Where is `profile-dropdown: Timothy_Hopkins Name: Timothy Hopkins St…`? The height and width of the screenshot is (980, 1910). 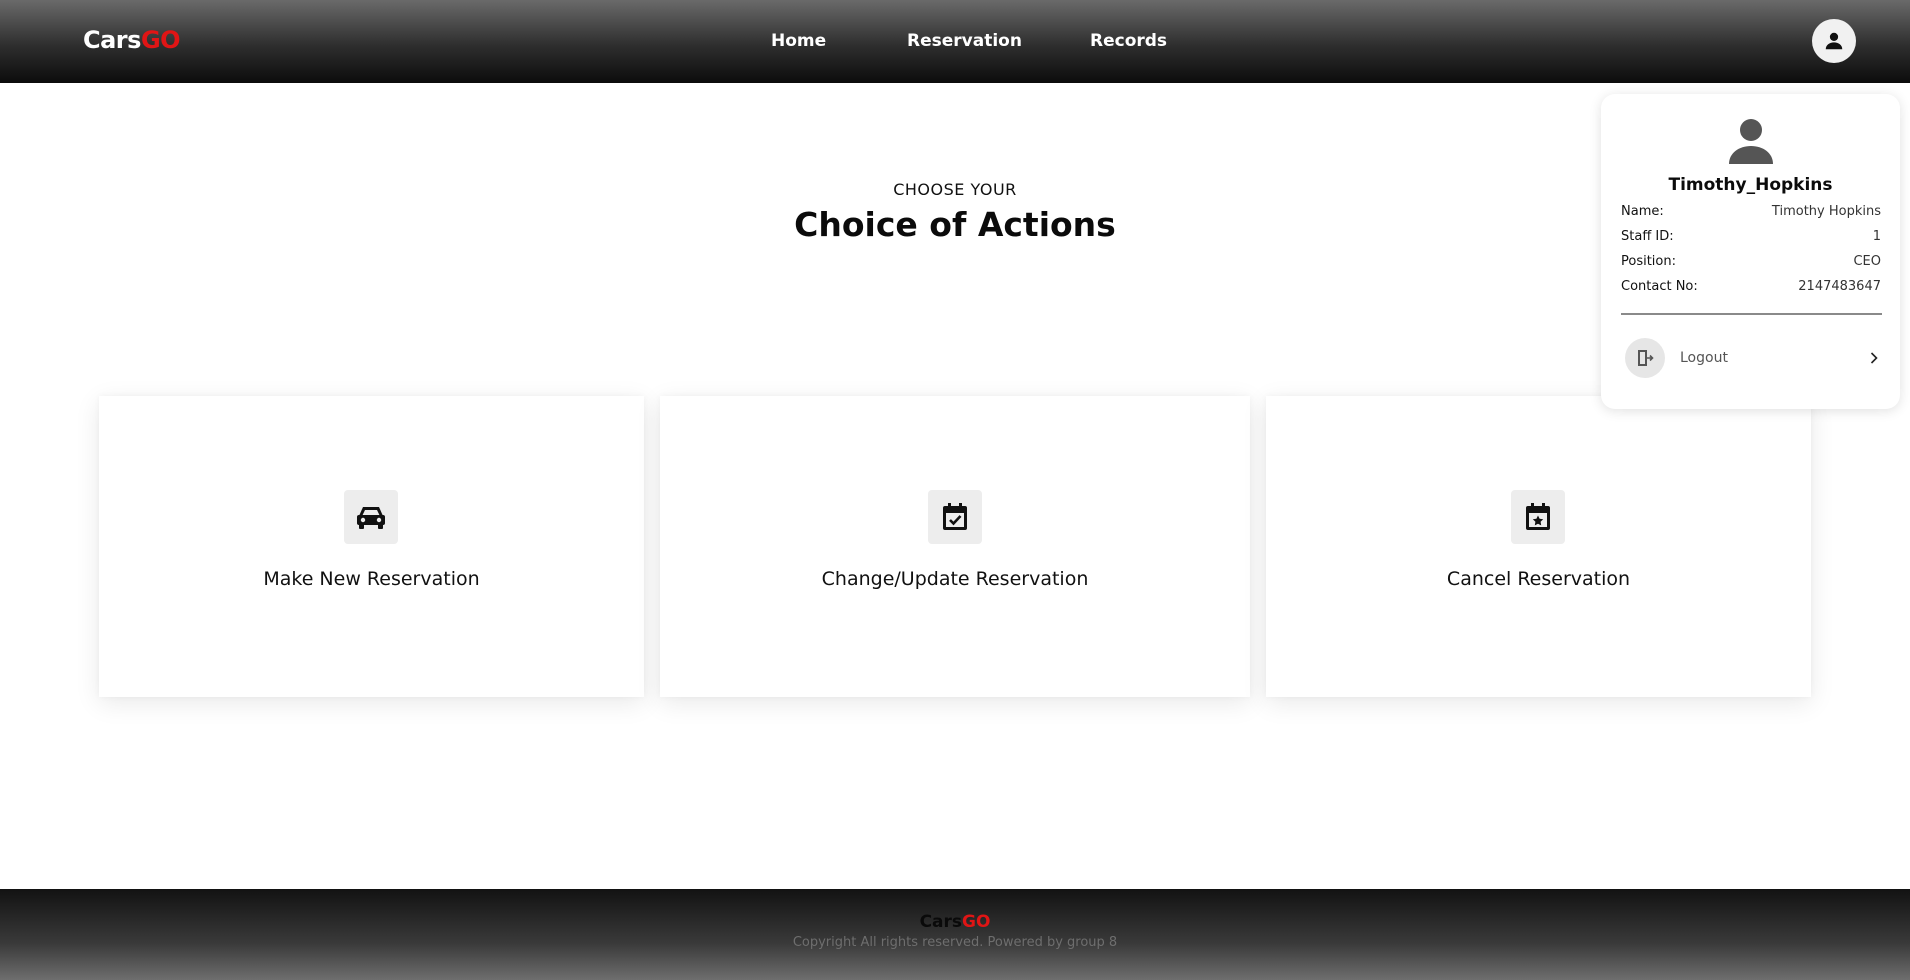
profile-dropdown: Timothy_Hopkins Name: Timothy Hopkins St… is located at coordinates (1750, 251).